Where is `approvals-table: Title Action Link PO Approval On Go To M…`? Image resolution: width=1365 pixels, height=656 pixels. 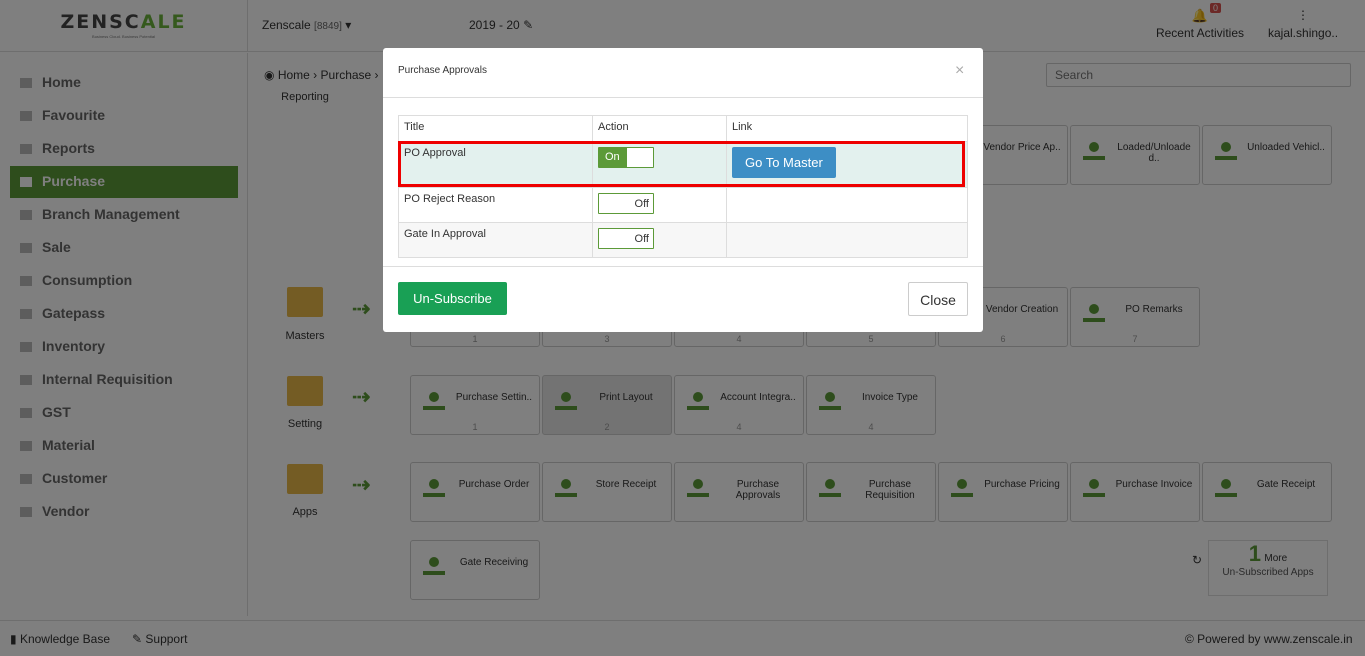 approvals-table: Title Action Link PO Approval On Go To M… is located at coordinates (683, 186).